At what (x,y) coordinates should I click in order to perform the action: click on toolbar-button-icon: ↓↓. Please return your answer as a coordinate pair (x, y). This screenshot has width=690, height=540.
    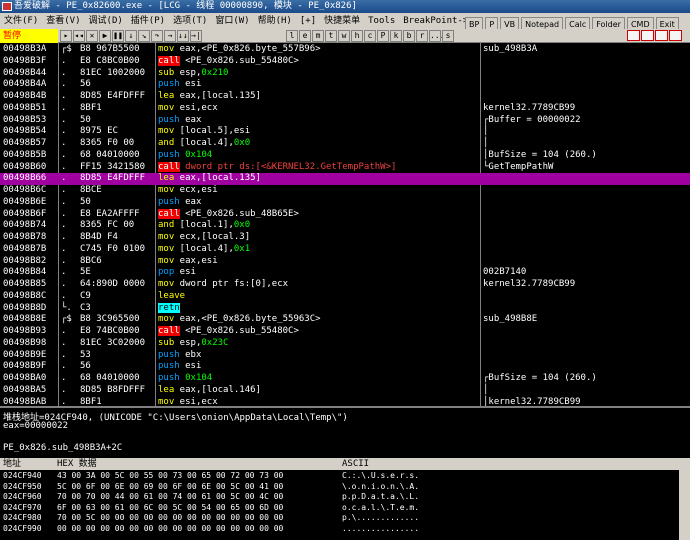
    Looking at the image, I should click on (183, 36).